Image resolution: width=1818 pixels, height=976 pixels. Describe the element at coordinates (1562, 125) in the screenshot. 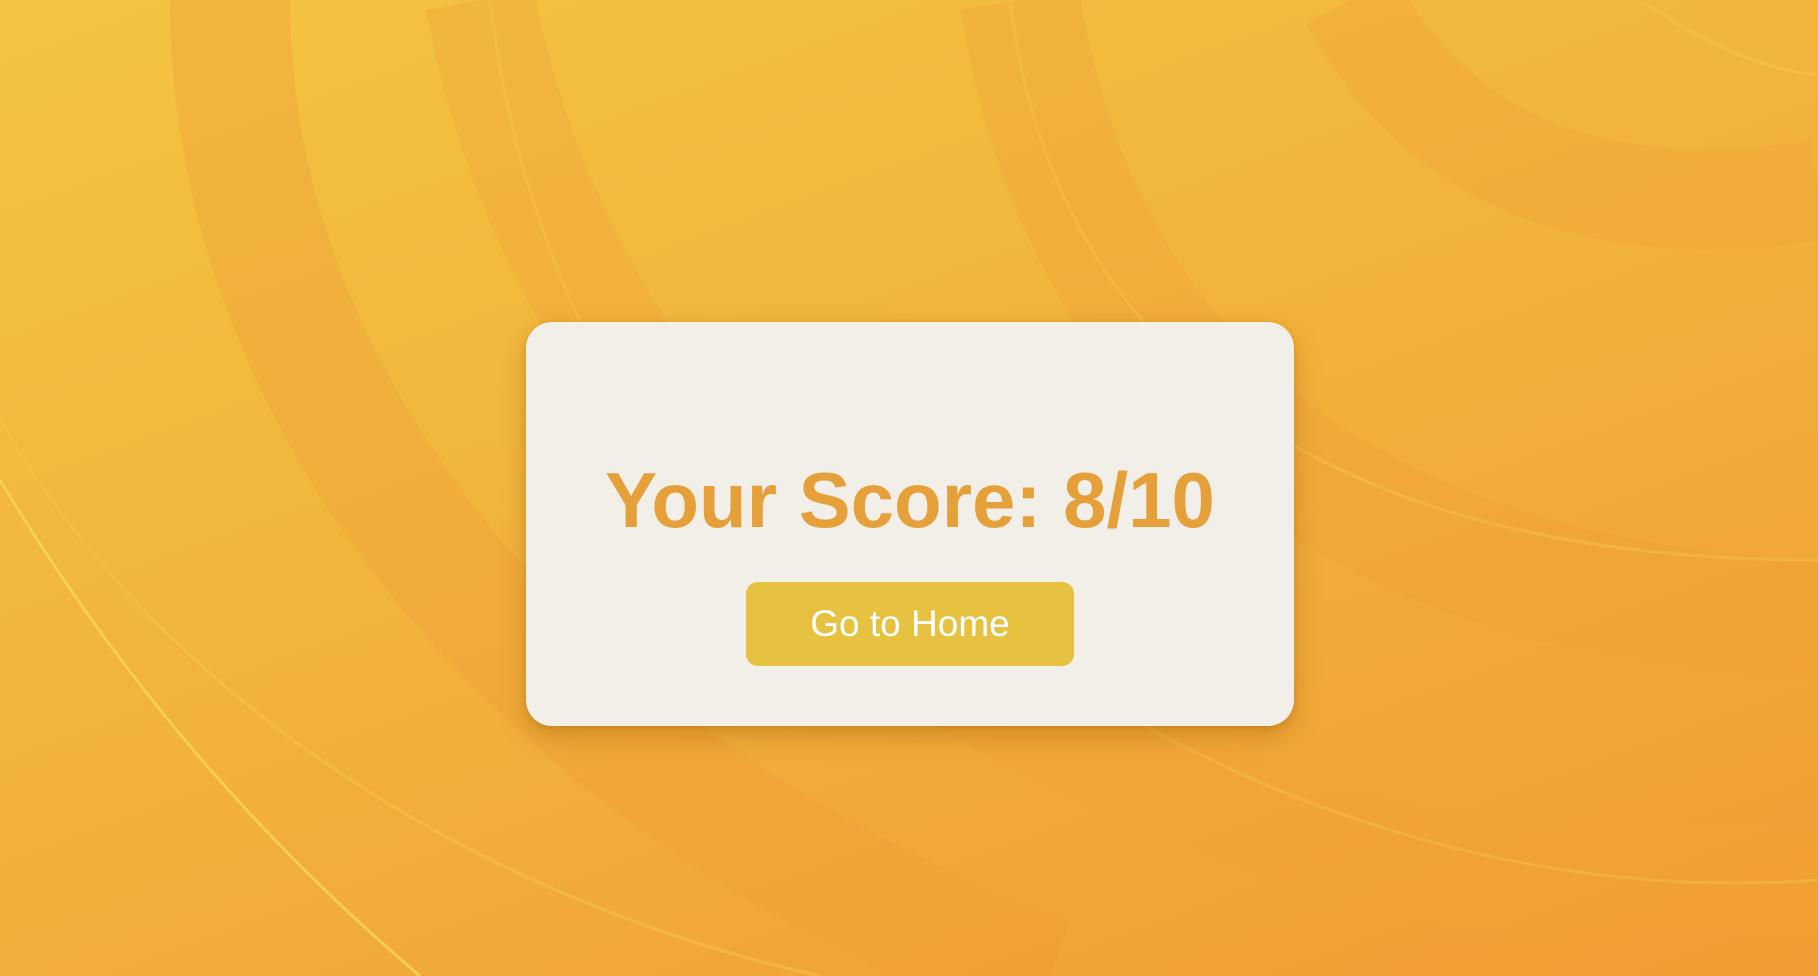

I see `swirl-band` at that location.